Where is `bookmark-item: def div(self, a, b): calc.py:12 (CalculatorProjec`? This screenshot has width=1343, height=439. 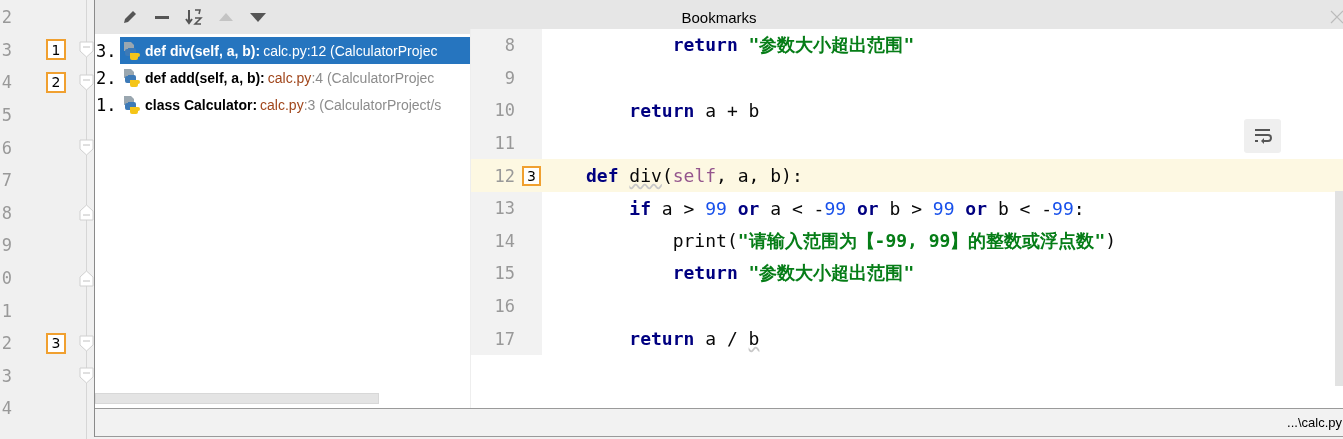
bookmark-item: def div(self, a, b): calc.py:12 (CalculatorProjec is located at coordinates (295, 50).